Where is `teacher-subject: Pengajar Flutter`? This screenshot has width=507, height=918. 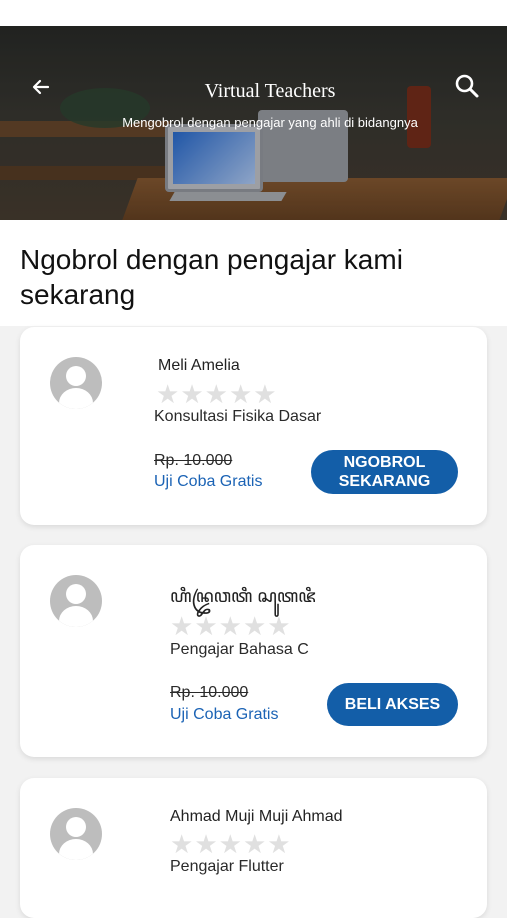 teacher-subject: Pengajar Flutter is located at coordinates (227, 866).